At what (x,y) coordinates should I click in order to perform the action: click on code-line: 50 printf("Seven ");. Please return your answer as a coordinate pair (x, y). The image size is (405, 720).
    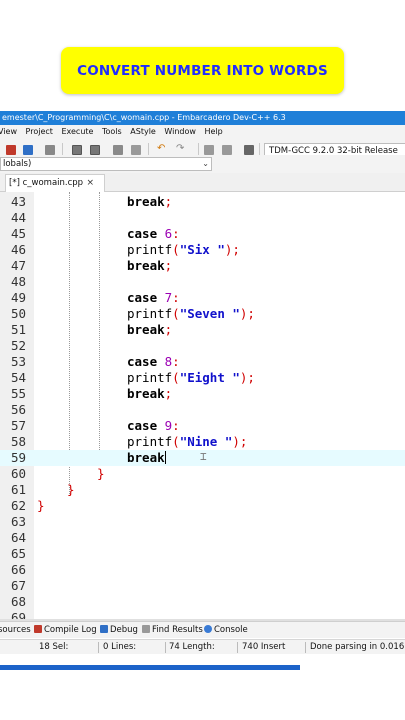
    Looking at the image, I should click on (202, 314).